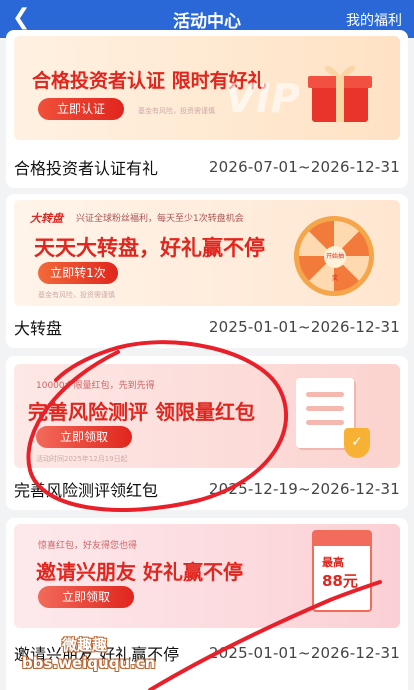 The height and width of the screenshot is (690, 414). What do you see at coordinates (139, 572) in the screenshot?
I see `banner-title: 邀请兴朋友 好礼赢不停` at bounding box center [139, 572].